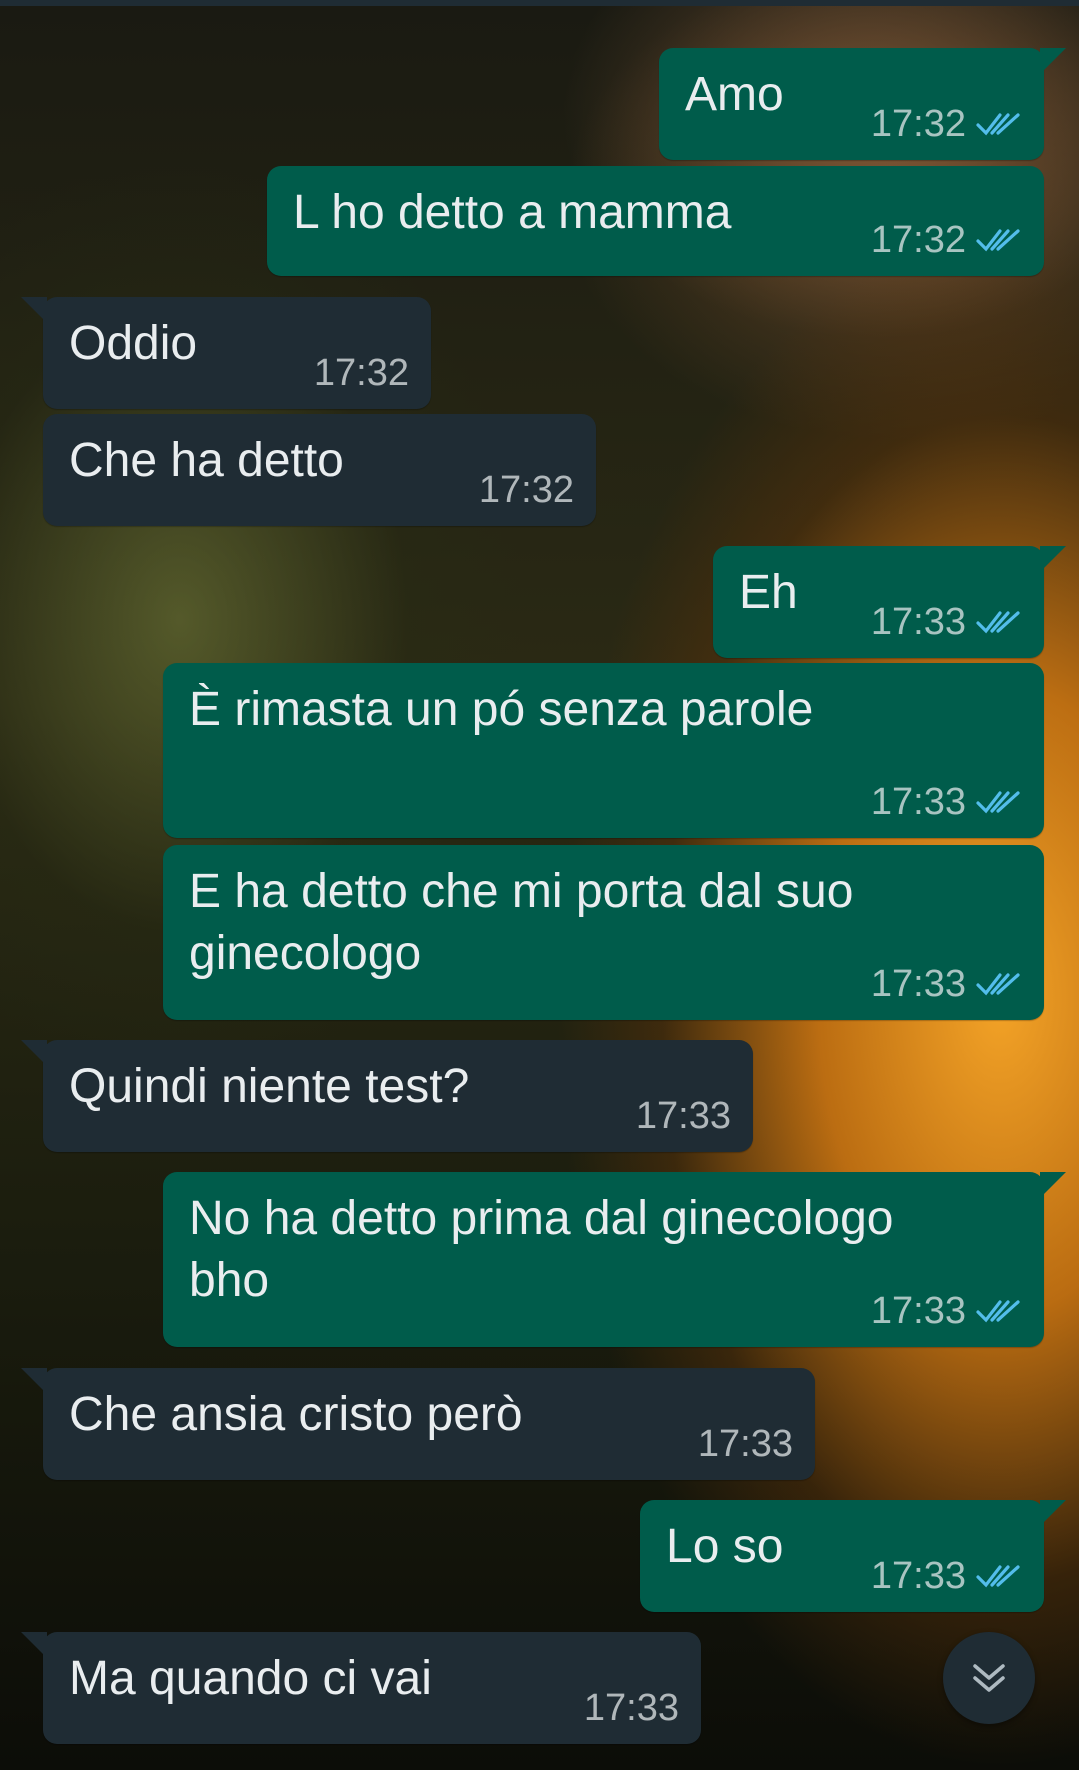 The width and height of the screenshot is (1079, 1770). What do you see at coordinates (862, 104) in the screenshot?
I see `message-bubble-outgoing: Amo 17:32` at bounding box center [862, 104].